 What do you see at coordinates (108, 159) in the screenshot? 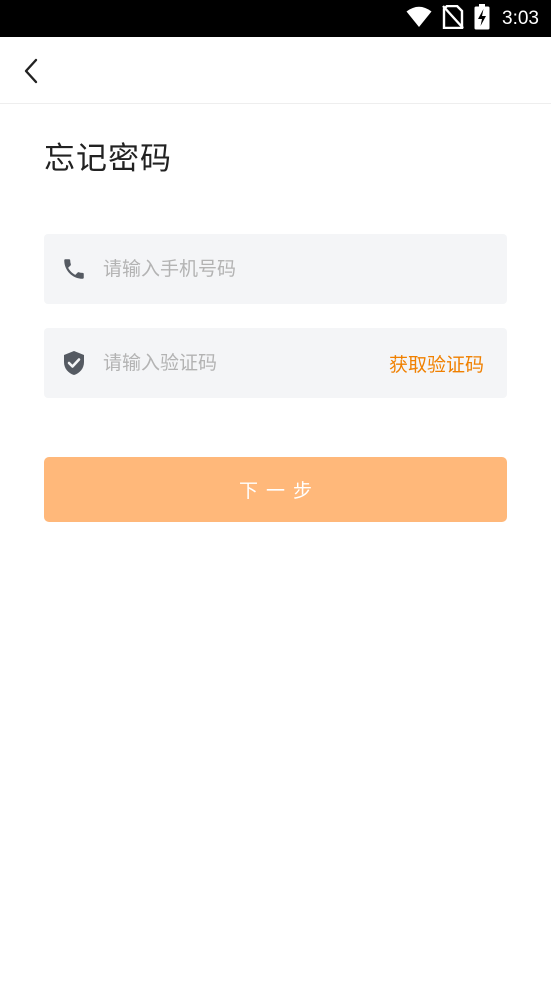
I see `page-title: 忘记密码` at bounding box center [108, 159].